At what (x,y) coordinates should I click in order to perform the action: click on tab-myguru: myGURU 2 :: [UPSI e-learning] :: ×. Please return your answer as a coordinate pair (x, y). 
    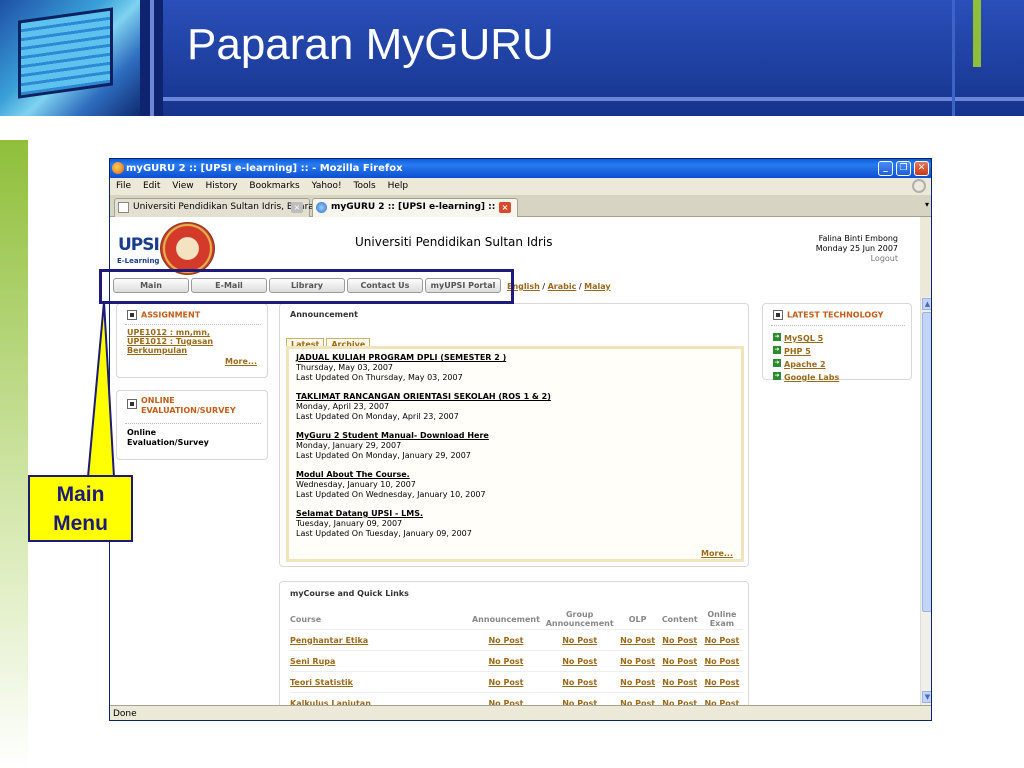
    Looking at the image, I should click on (415, 207).